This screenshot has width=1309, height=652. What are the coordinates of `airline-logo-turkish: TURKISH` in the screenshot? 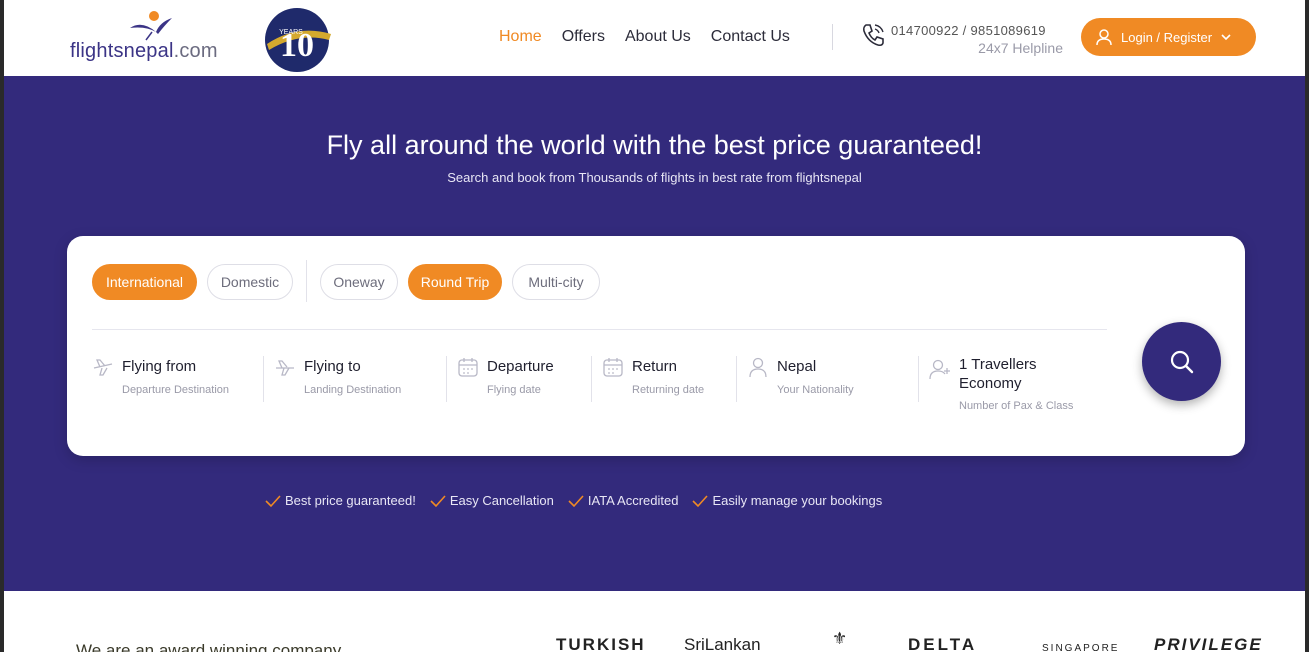 It's located at (601, 643).